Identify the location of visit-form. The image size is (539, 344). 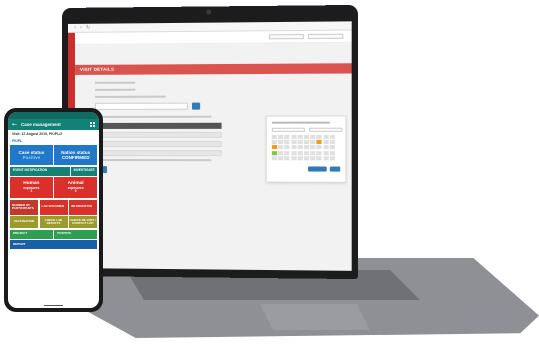
(161, 127).